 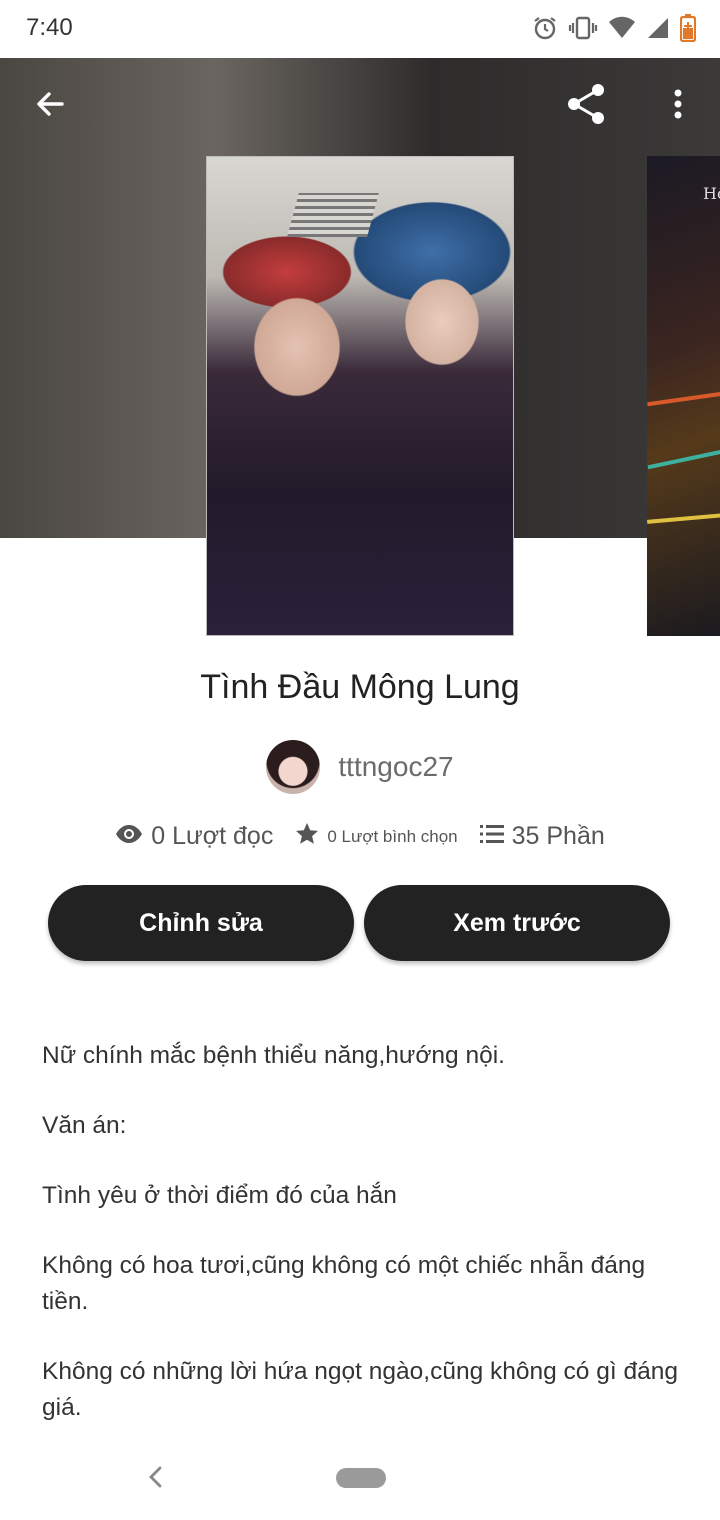 I want to click on more-vertical-icon, so click(x=678, y=106).